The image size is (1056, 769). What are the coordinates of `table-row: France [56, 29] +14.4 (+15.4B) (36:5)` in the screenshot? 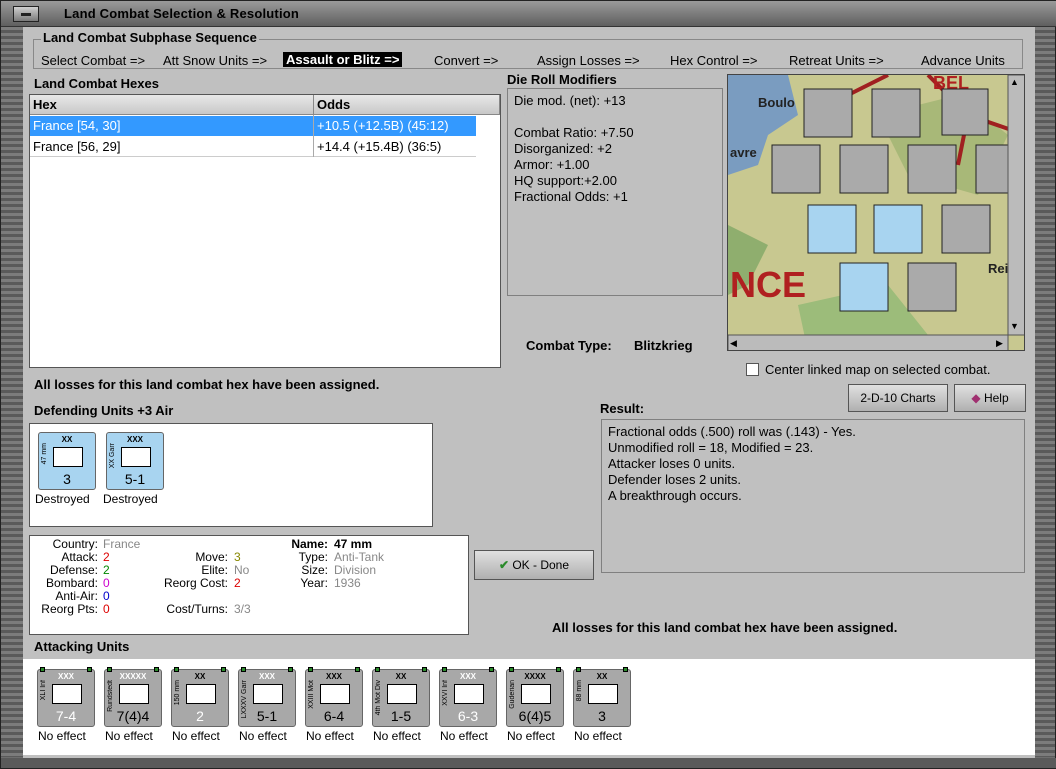 It's located at (253, 147).